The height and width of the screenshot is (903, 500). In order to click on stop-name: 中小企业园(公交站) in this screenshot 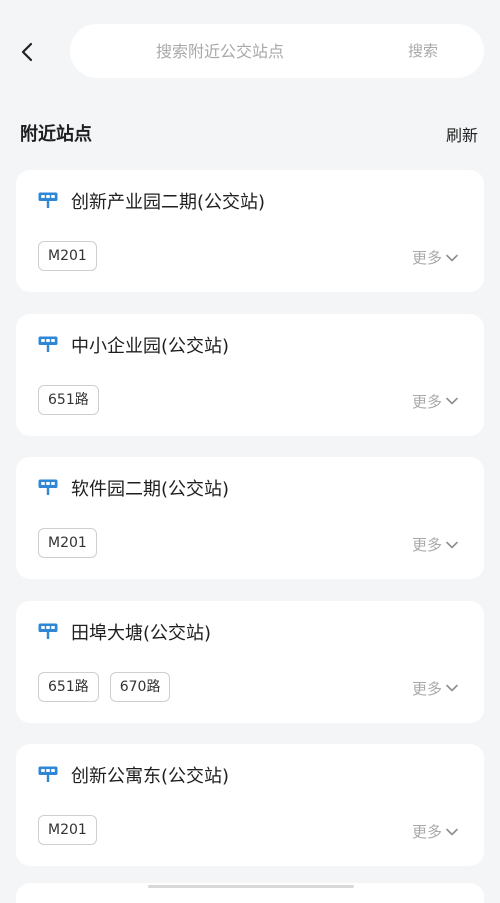, I will do `click(150, 346)`.